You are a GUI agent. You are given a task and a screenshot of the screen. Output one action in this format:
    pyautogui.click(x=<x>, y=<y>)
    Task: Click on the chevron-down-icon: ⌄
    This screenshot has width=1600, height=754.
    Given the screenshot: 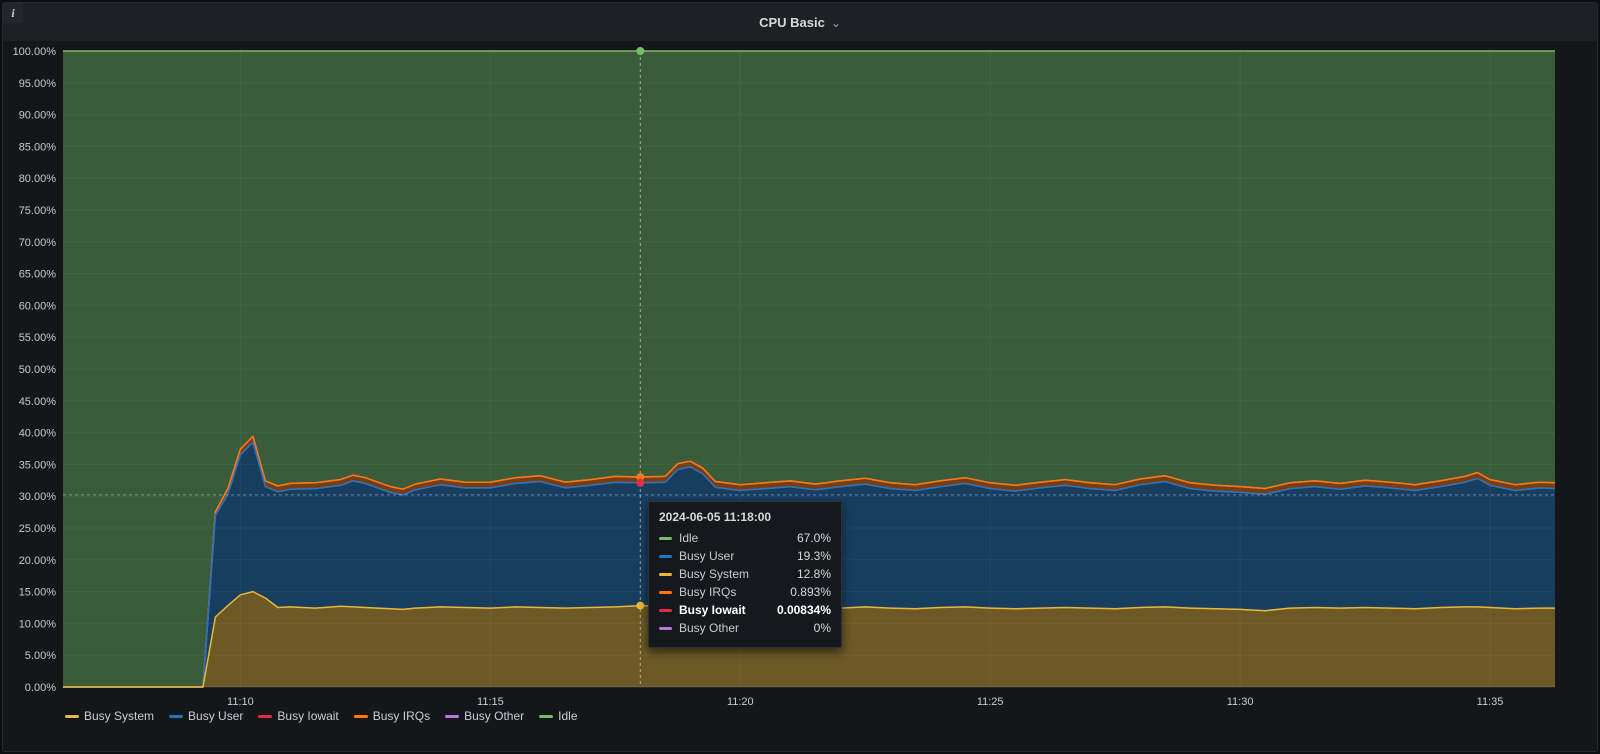 What is the action you would take?
    pyautogui.click(x=835, y=22)
    